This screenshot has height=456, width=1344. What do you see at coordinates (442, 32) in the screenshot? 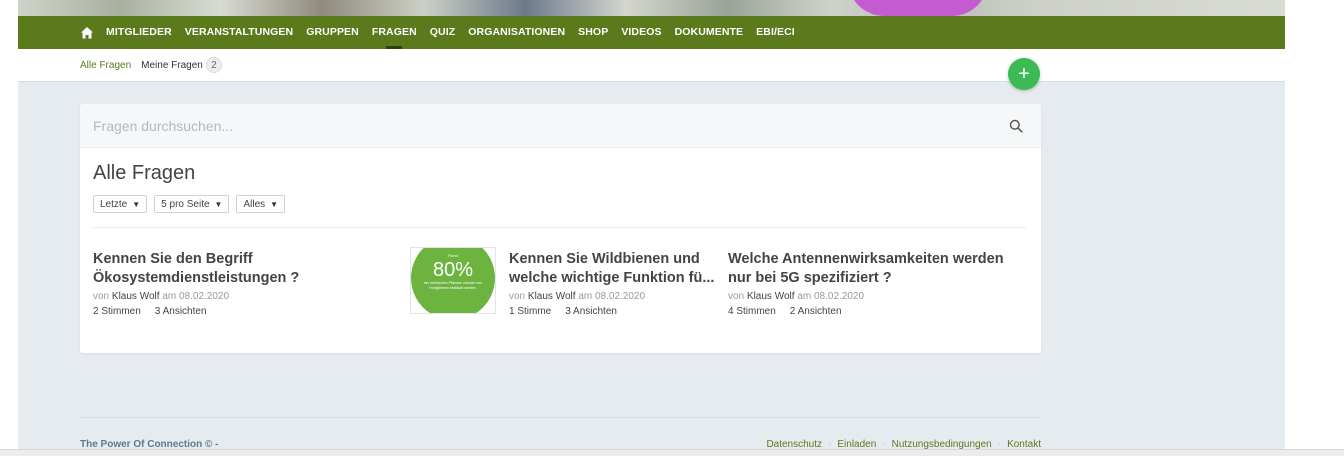
I see `nav-item-quiz: QUIZ` at bounding box center [442, 32].